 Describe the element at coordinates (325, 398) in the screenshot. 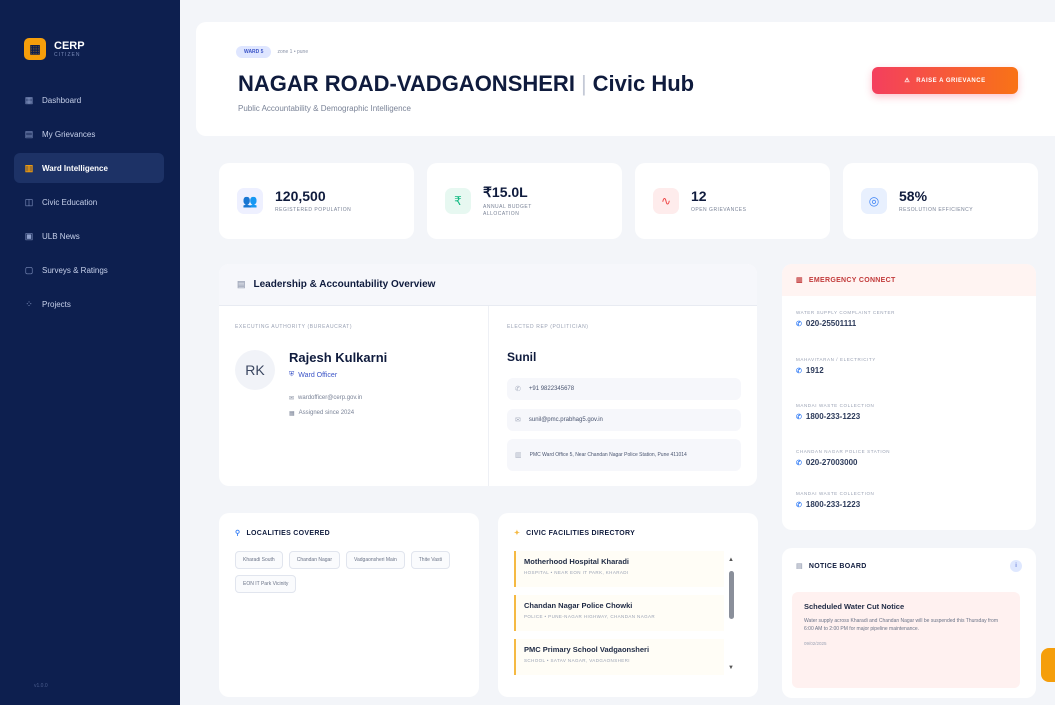

I see `officer-email: ✉ wardofficer@cerp.gov.in` at that location.